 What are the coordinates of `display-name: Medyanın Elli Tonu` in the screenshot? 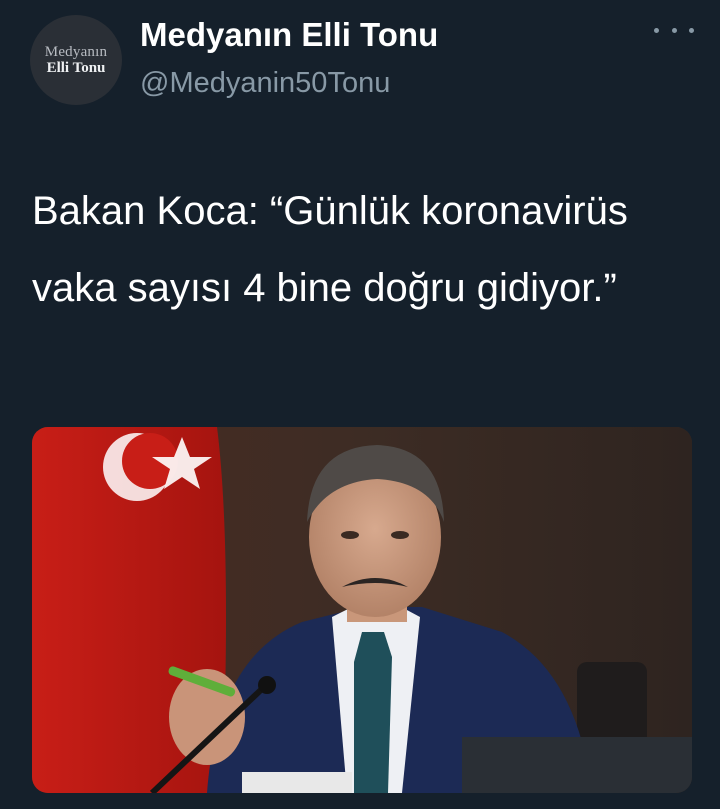 It's located at (289, 35).